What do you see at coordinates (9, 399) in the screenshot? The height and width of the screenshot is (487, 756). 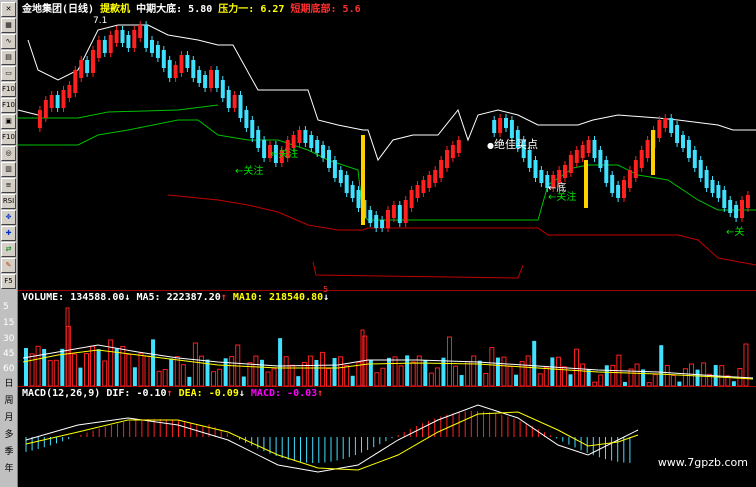 I see `period-week: 周` at bounding box center [9, 399].